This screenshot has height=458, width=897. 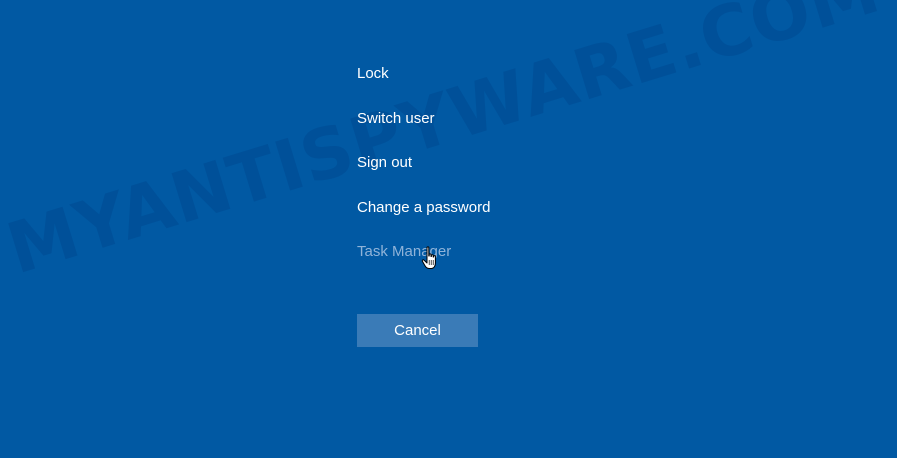 I want to click on change-password-option: Change a password, so click(x=457, y=208).